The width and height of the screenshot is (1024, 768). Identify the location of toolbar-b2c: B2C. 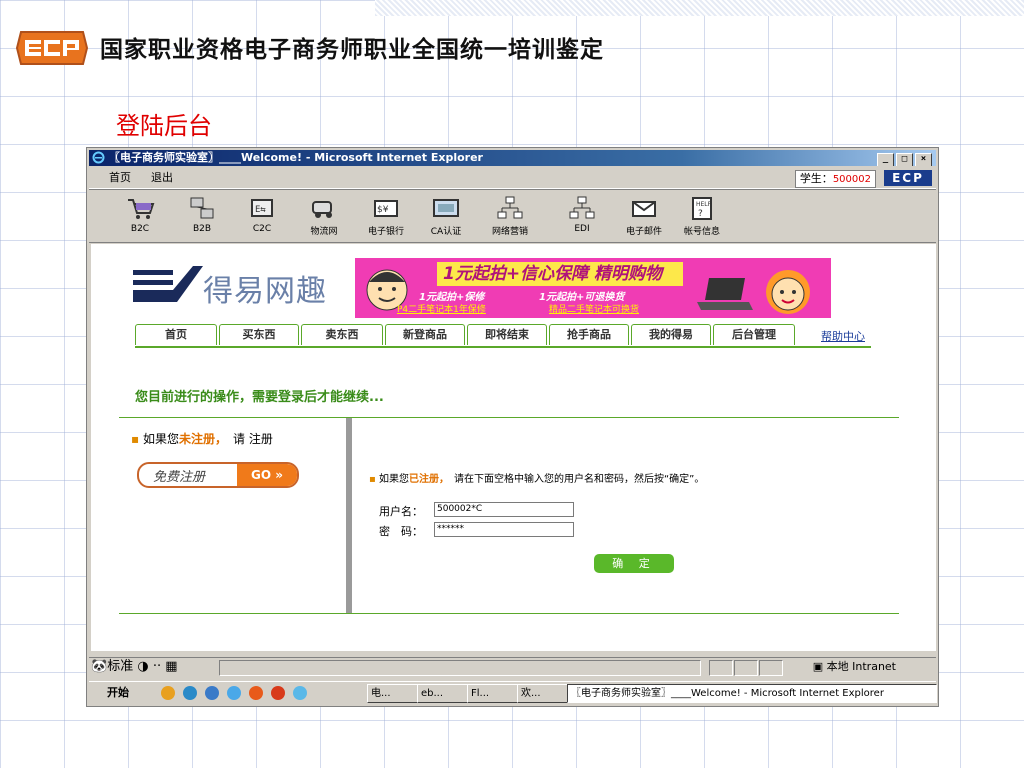
(140, 215).